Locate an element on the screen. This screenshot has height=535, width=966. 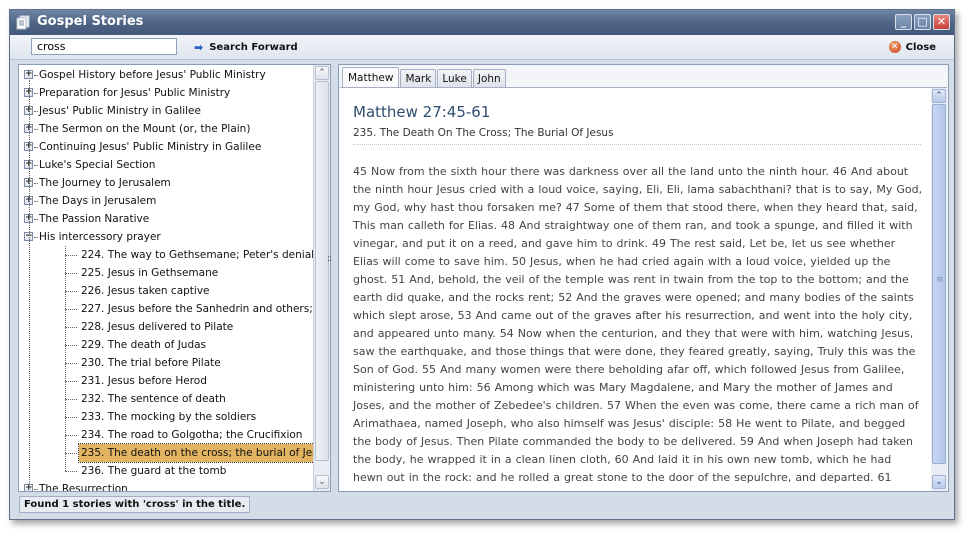
tree-group: + Preparation for Jesus' Public Ministry is located at coordinates (166, 93).